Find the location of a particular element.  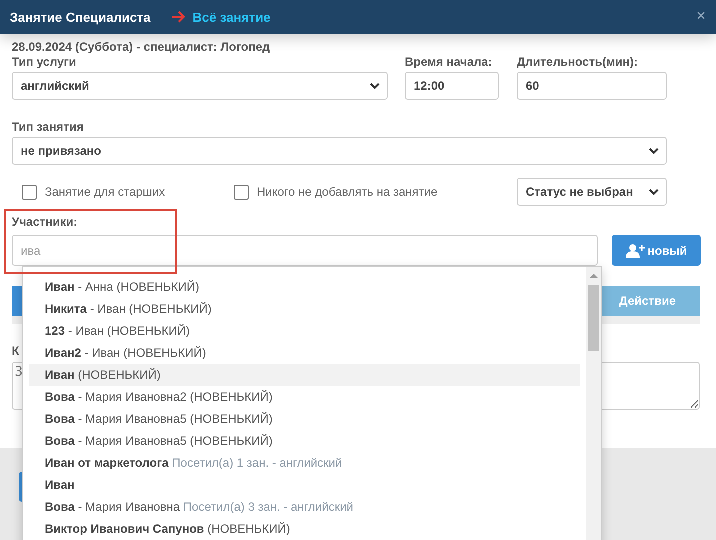

field-label: Длительность(мин): is located at coordinates (578, 62).